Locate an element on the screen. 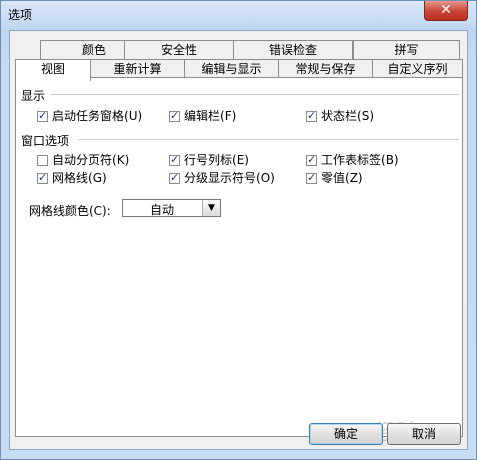 The height and width of the screenshot is (460, 477). checkbox-status-bar: ✓ 状态栏(S) is located at coordinates (340, 116).